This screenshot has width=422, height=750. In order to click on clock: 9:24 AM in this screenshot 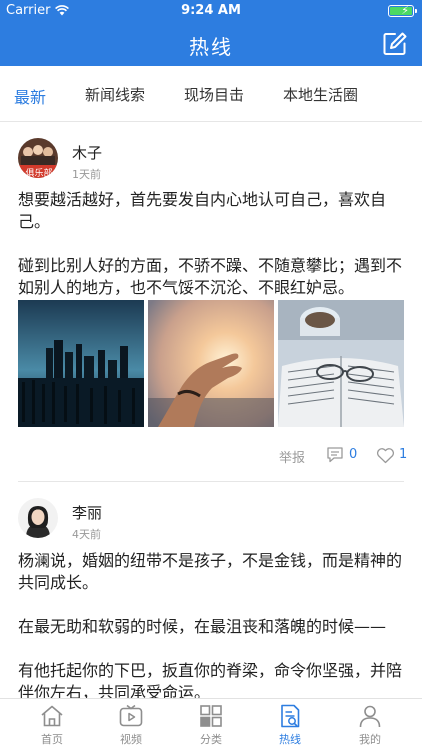, I will do `click(211, 10)`.